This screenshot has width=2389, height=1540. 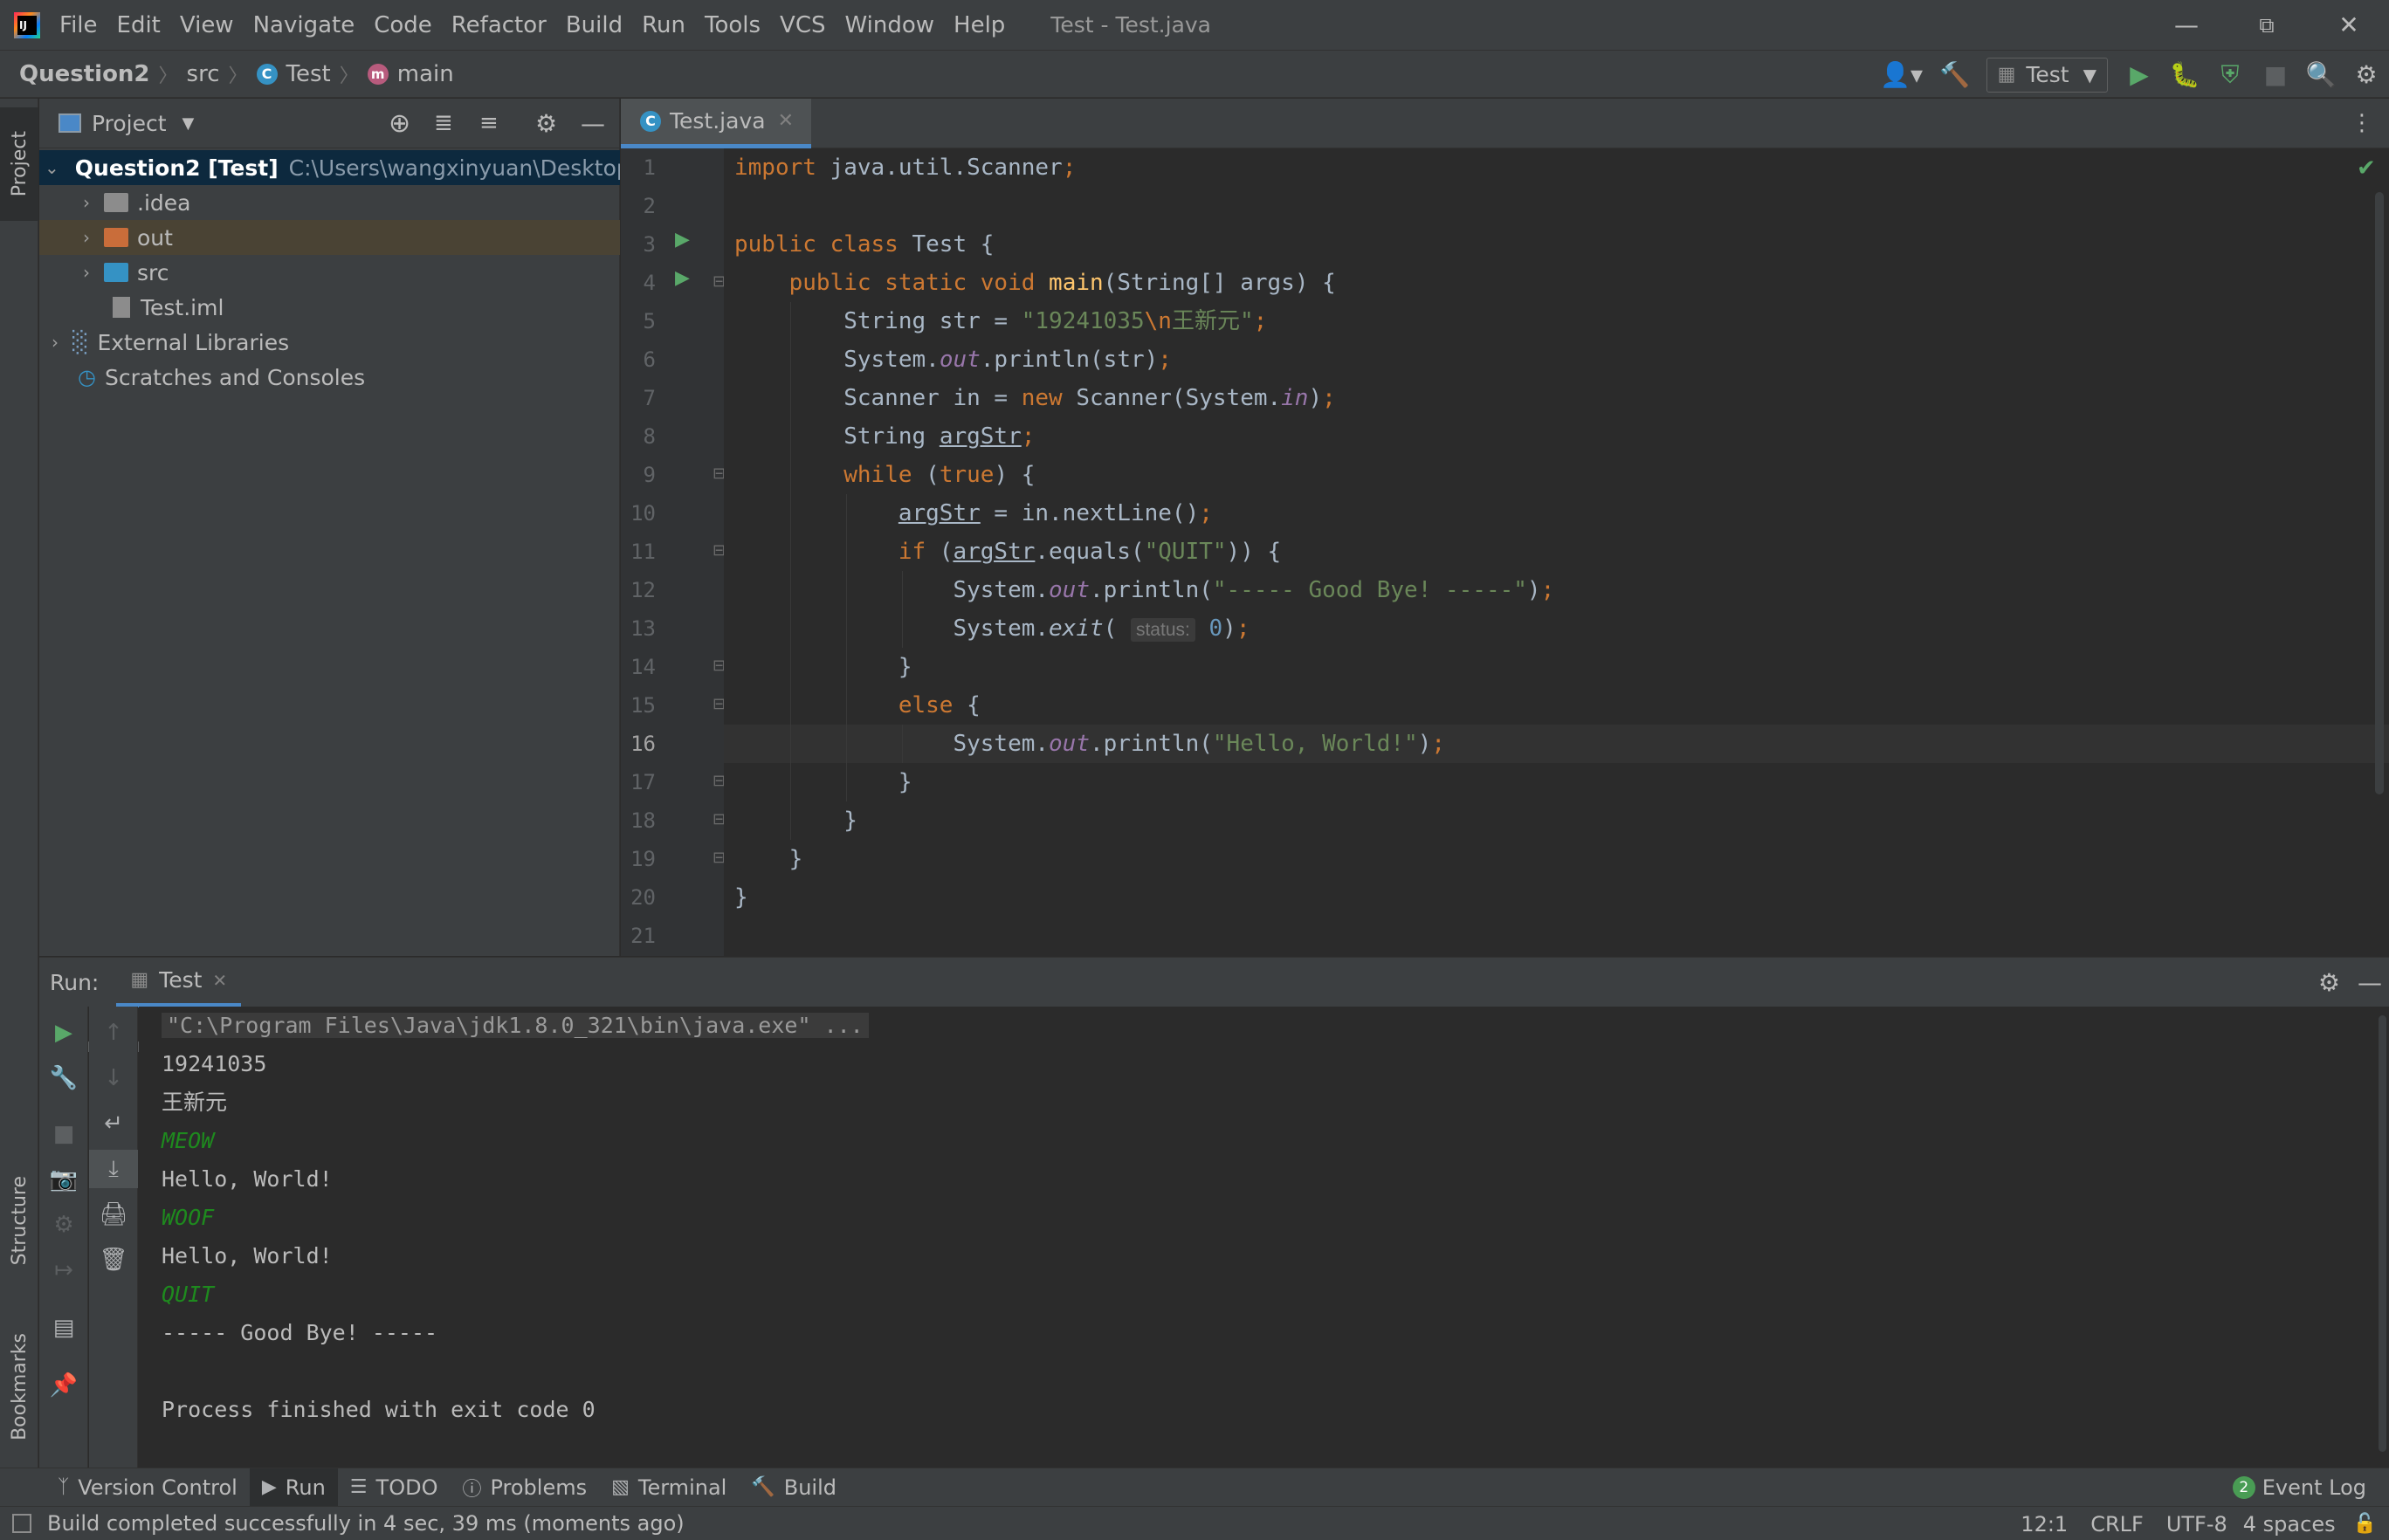 I want to click on expand-all-icon: ≣, so click(x=443, y=123).